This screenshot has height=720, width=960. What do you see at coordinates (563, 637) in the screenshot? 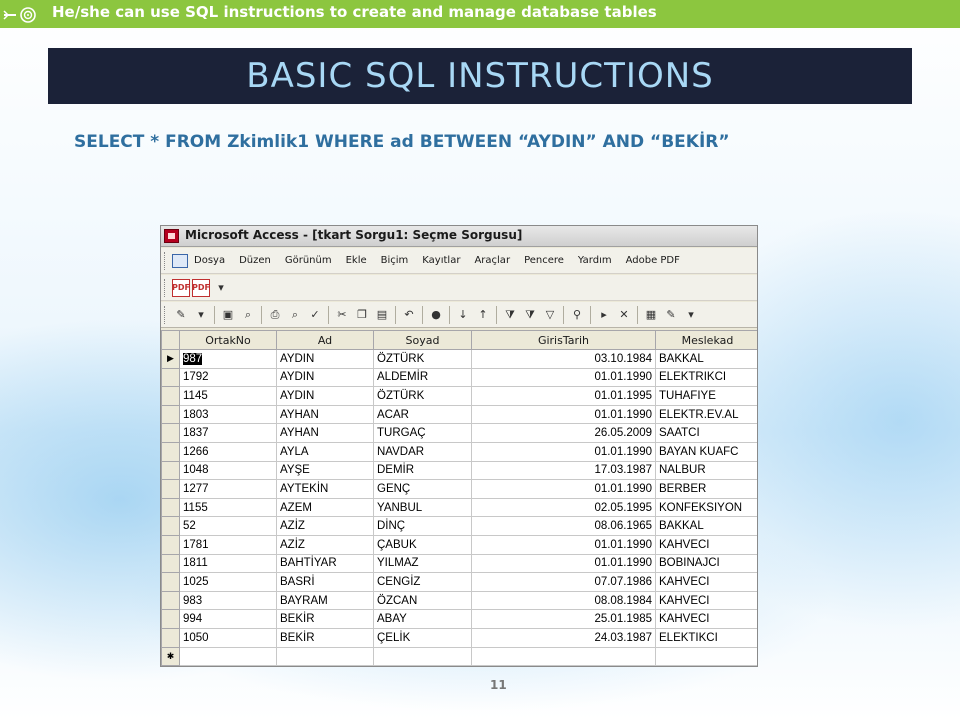
I see `cell-giristarih: 24.03.1987` at bounding box center [563, 637].